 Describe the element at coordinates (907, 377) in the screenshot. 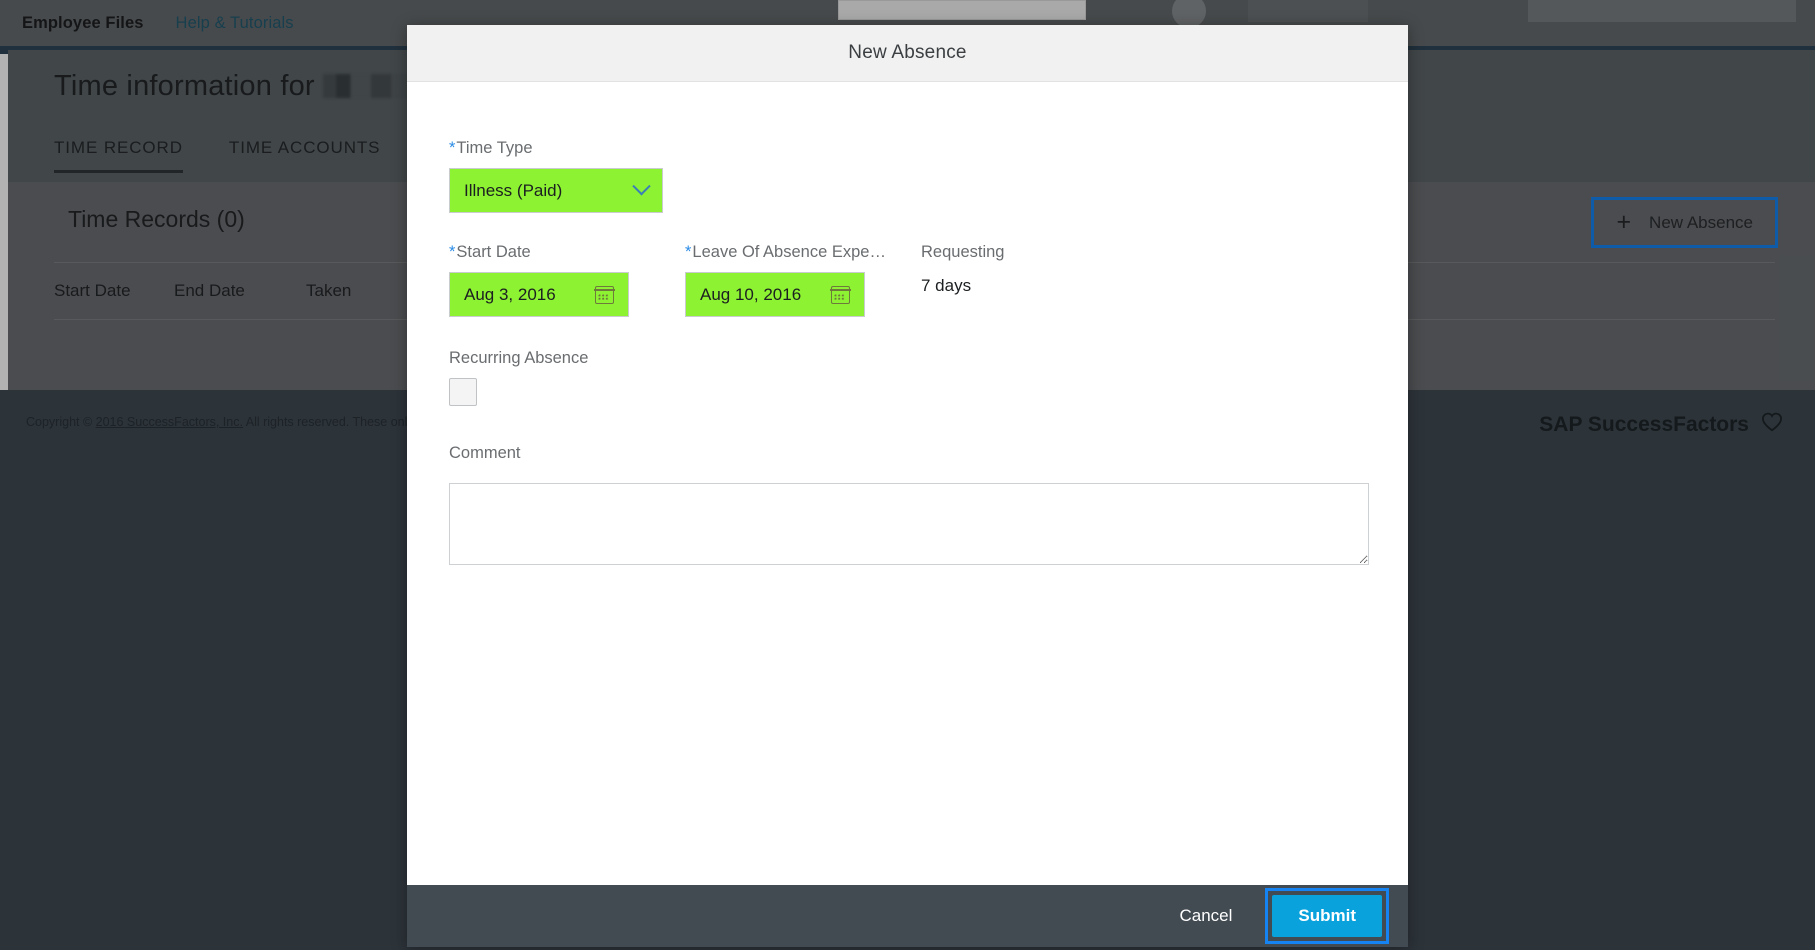

I see `recurring-absence-group: Recurring Absence` at that location.